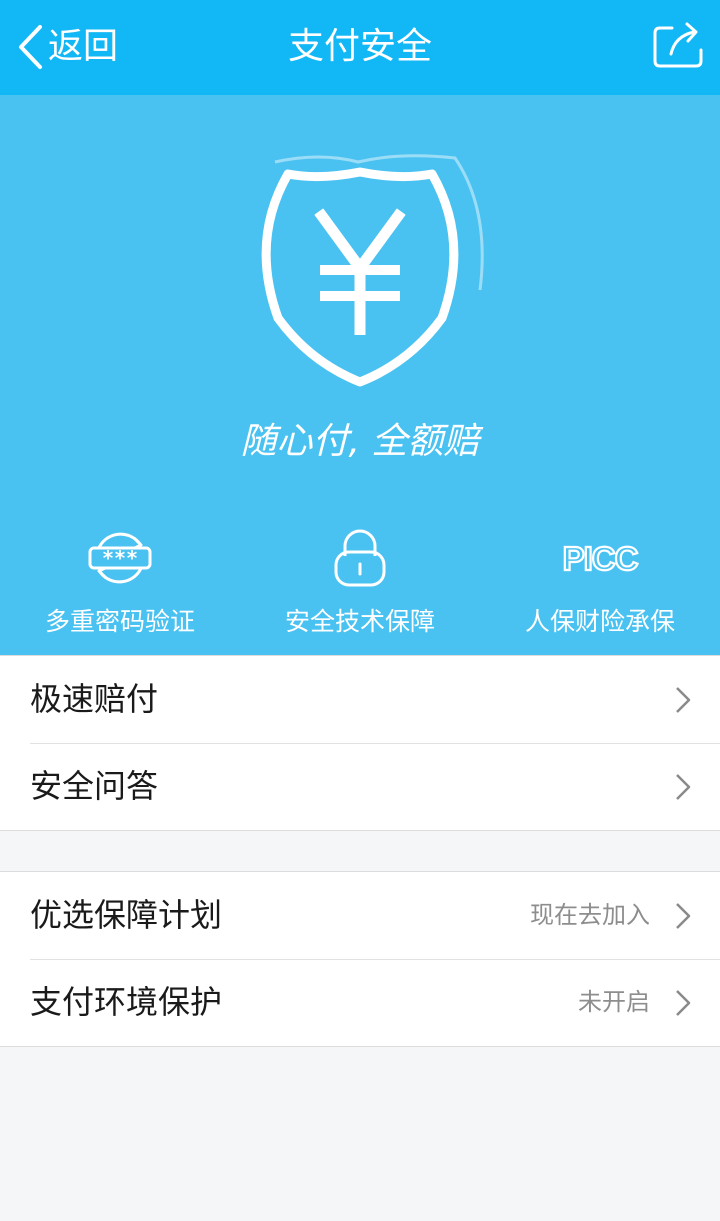  Describe the element at coordinates (360, 915) in the screenshot. I see `list-item-protection-plan: 优选保障计划 现在去加入` at that location.